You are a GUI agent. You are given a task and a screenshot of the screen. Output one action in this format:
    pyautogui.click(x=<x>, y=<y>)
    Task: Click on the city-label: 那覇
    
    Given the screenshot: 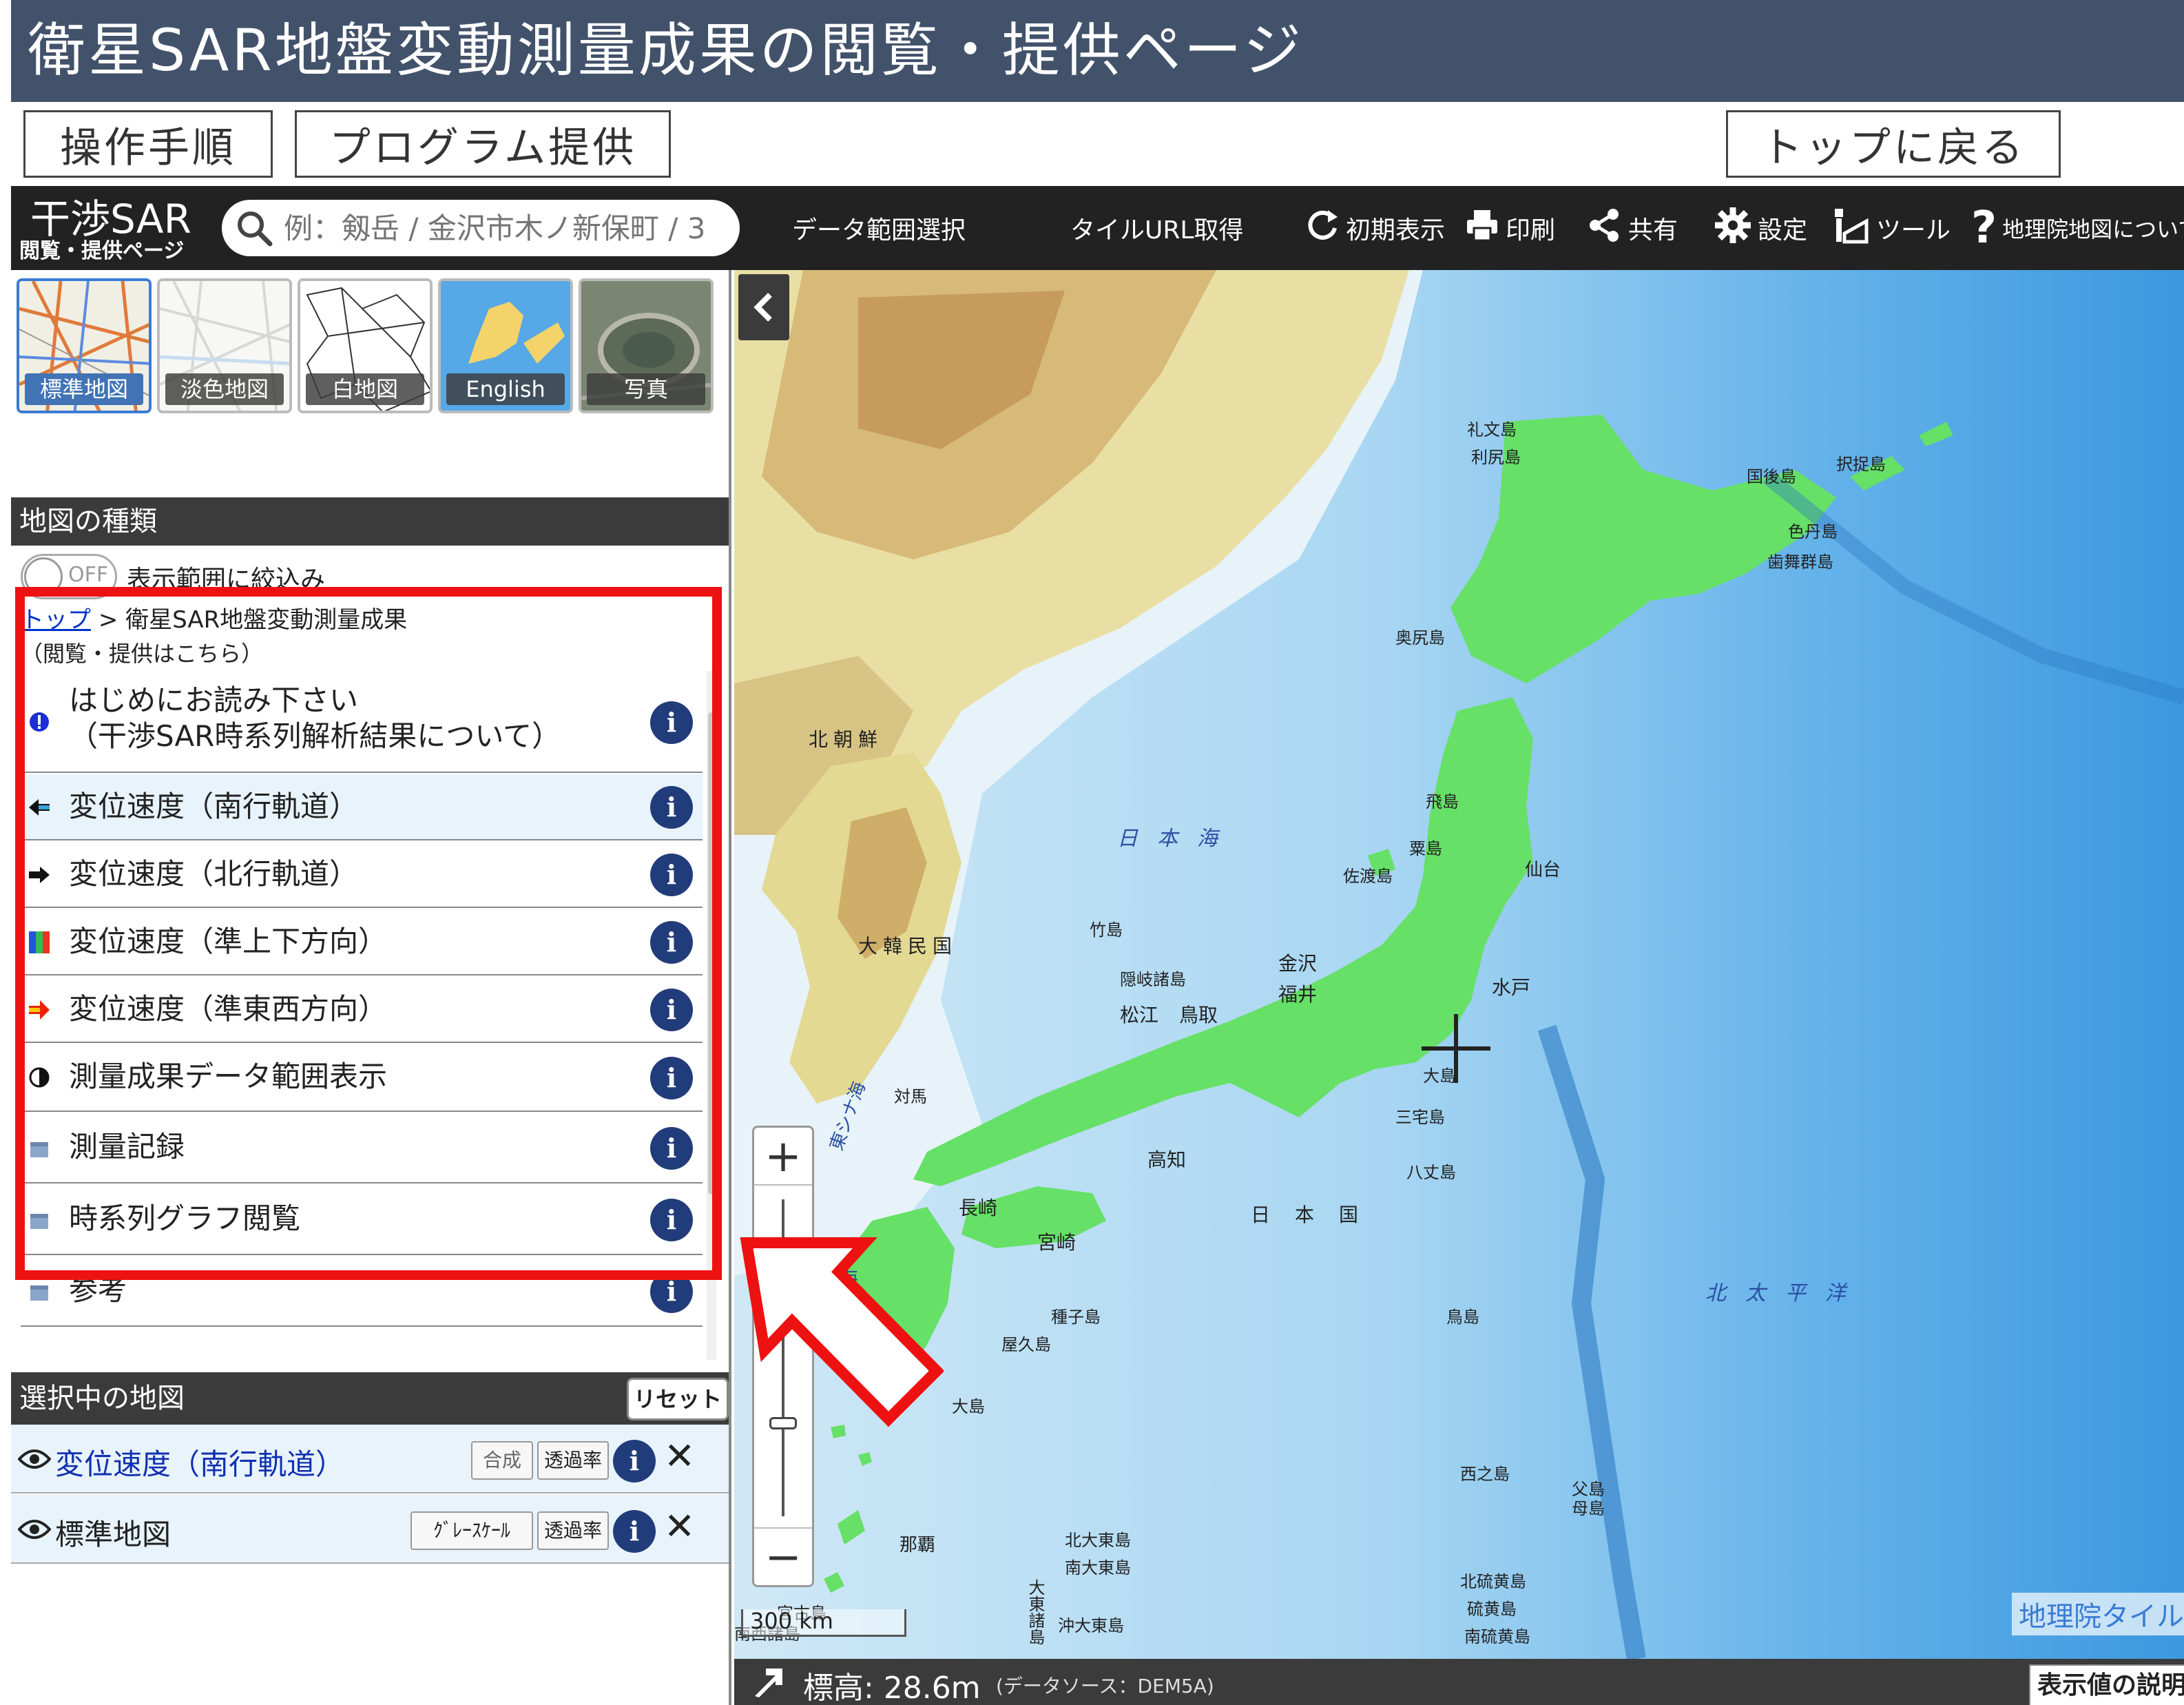 What is the action you would take?
    pyautogui.click(x=917, y=1545)
    